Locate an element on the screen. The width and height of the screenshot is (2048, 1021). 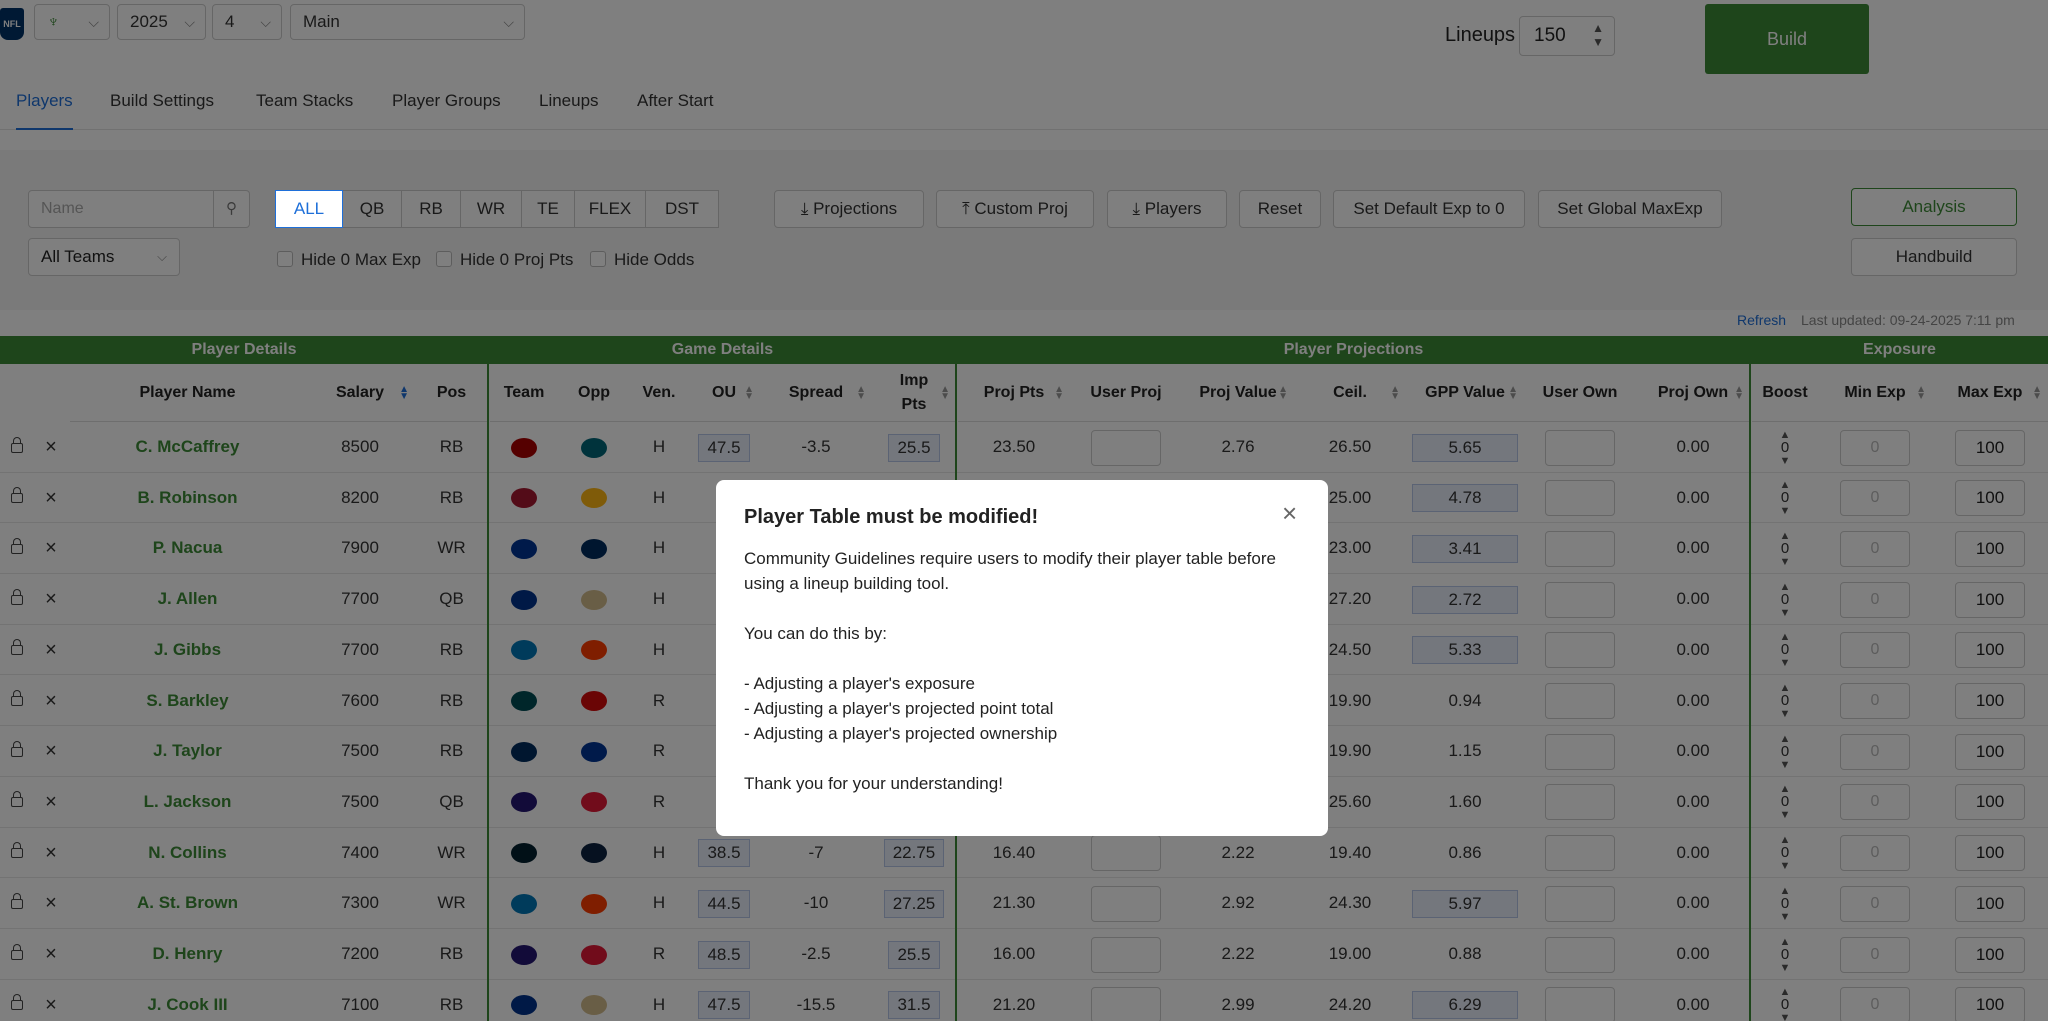
modal-line: You can do this by: is located at coordinates (816, 633).